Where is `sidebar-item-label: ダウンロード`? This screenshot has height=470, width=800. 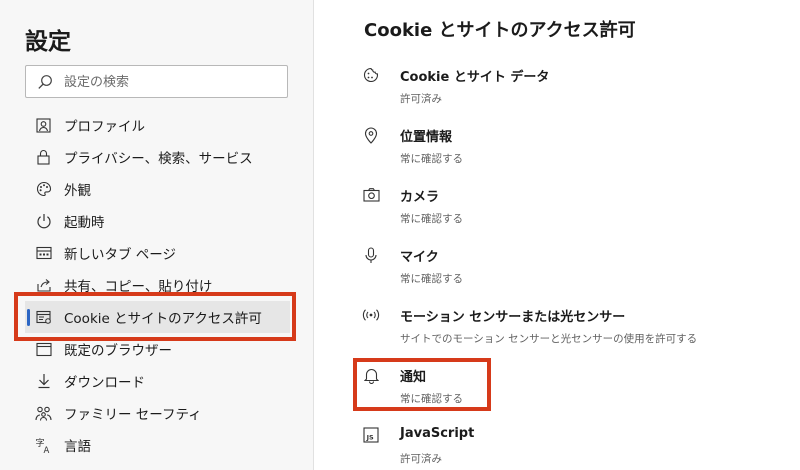
sidebar-item-label: ダウンロード is located at coordinates (104, 383).